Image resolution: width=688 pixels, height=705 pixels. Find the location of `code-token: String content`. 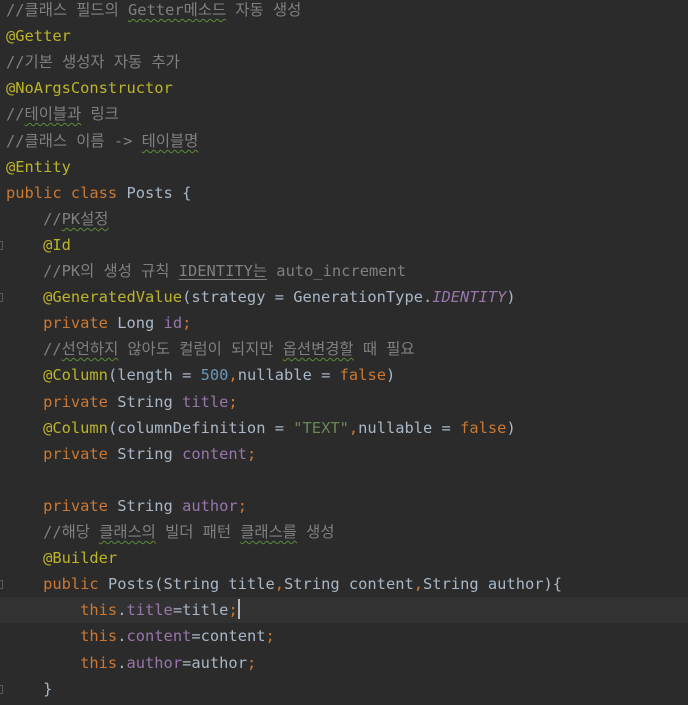

code-token: String content is located at coordinates (349, 584).